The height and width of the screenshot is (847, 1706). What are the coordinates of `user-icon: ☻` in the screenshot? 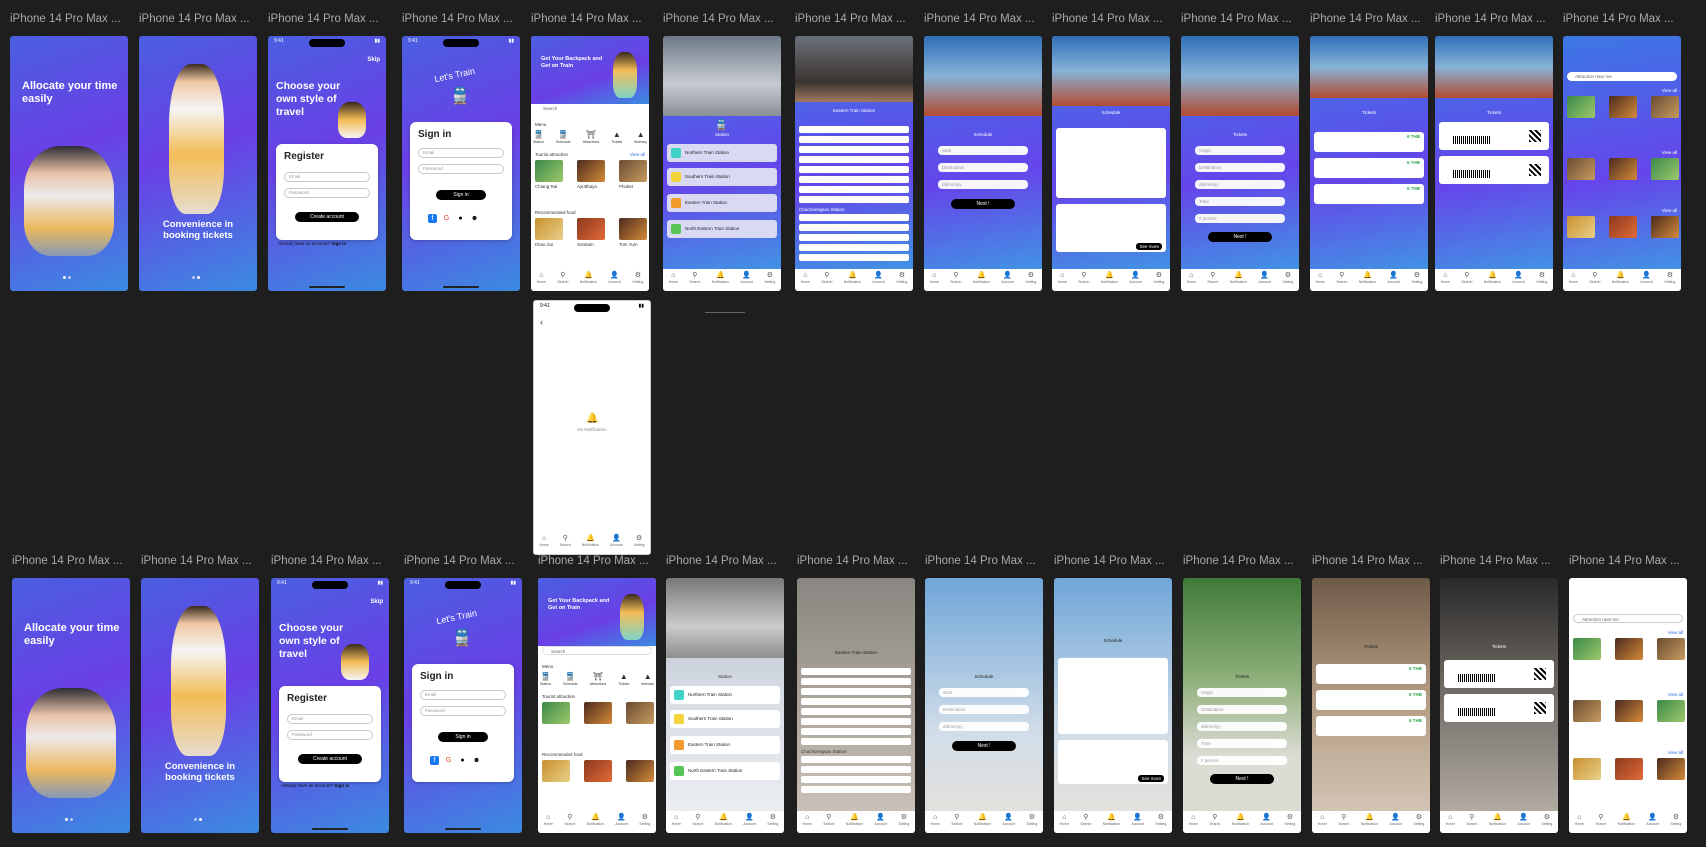 It's located at (474, 218).